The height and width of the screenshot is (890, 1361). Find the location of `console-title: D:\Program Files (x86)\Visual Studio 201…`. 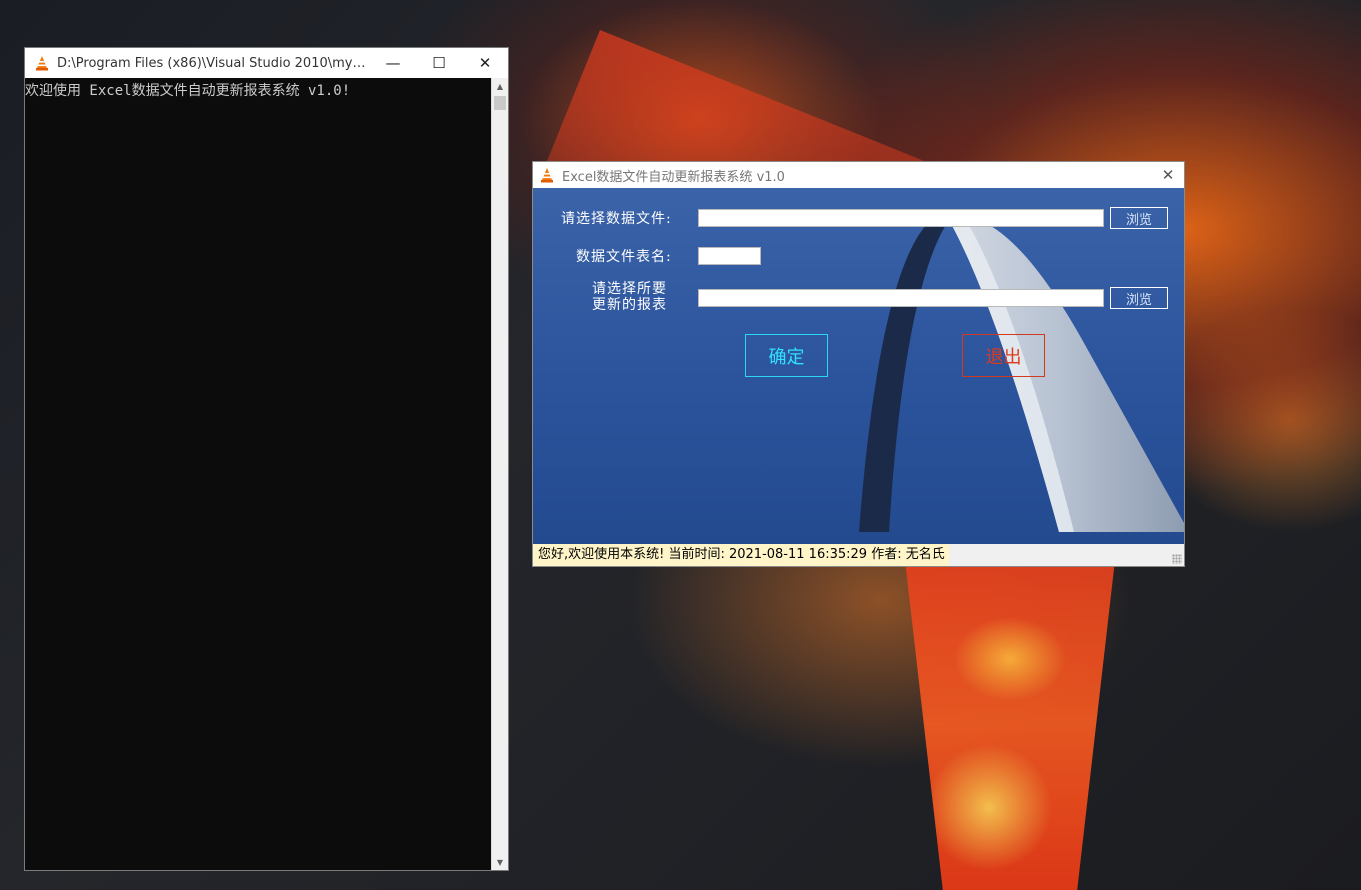

console-title: D:\Program Files (x86)\Visual Studio 201… is located at coordinates (213, 63).